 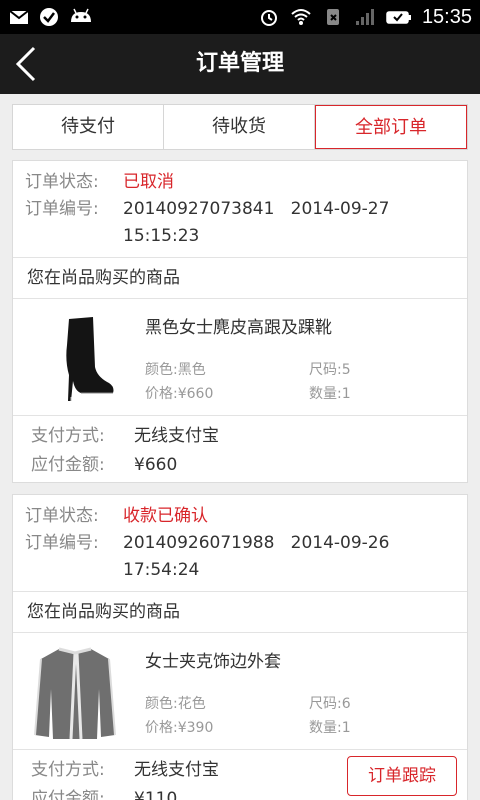 What do you see at coordinates (148, 182) in the screenshot?
I see `order-status-value: 已取消` at bounding box center [148, 182].